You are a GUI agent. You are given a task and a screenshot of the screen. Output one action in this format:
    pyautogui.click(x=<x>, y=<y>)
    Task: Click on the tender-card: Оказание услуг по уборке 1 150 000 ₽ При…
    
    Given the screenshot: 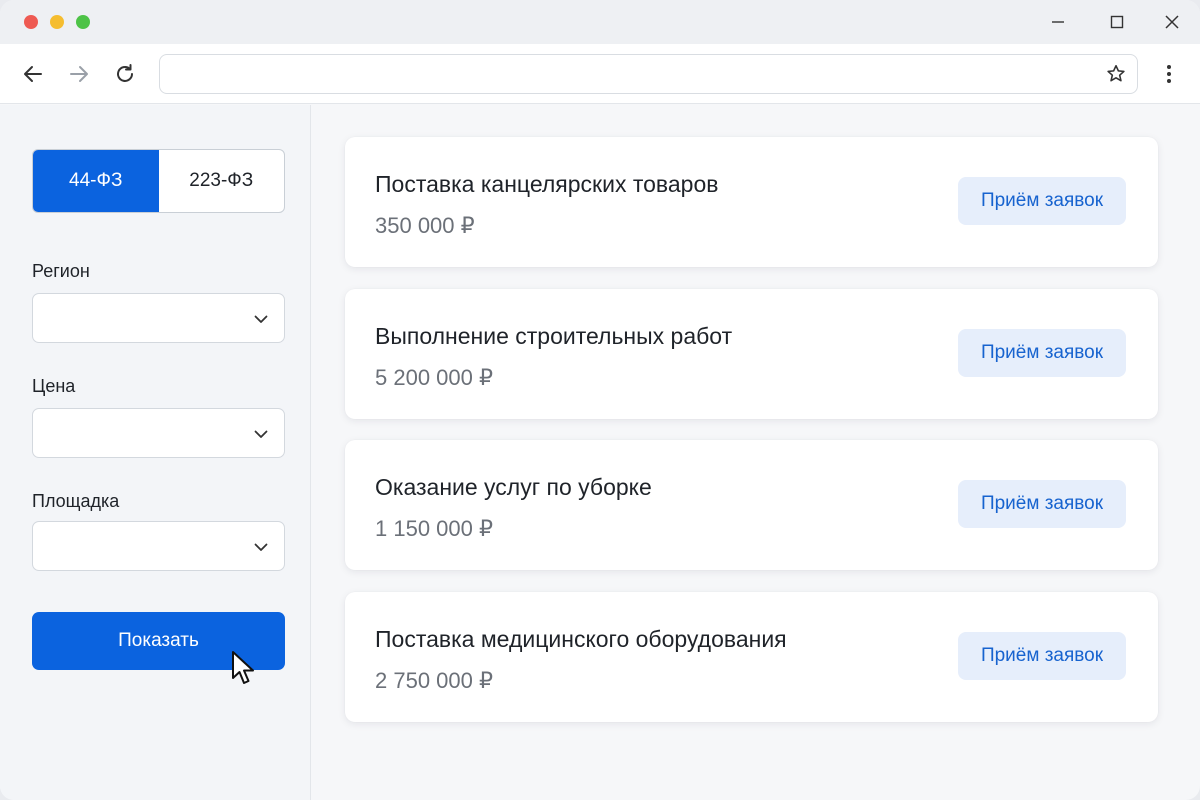 What is the action you would take?
    pyautogui.click(x=751, y=505)
    